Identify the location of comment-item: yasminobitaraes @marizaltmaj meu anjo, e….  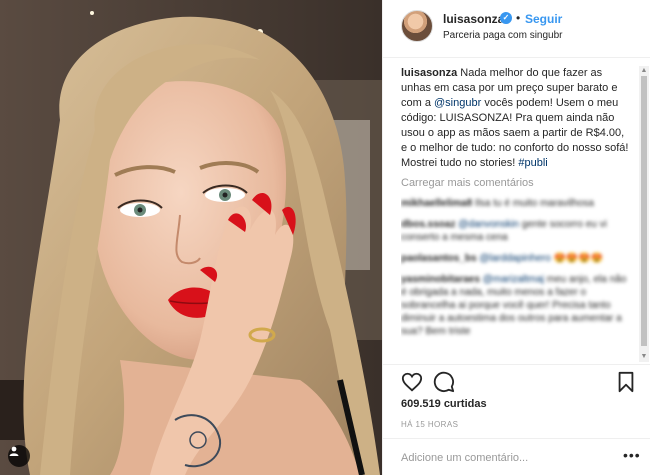
(517, 305).